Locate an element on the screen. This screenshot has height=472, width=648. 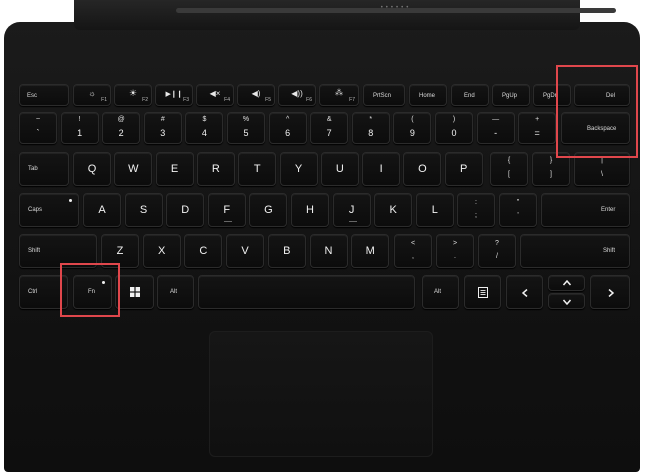
key-letter-x: X is located at coordinates (161, 251).